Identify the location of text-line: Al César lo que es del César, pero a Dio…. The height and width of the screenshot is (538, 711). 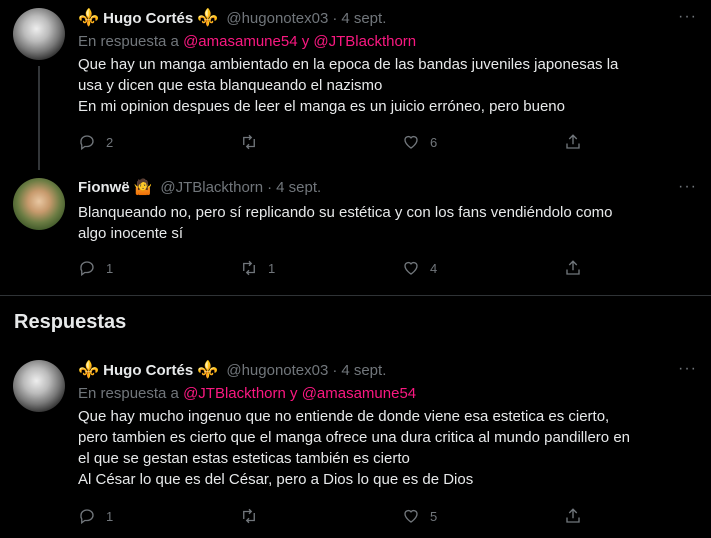
(276, 479).